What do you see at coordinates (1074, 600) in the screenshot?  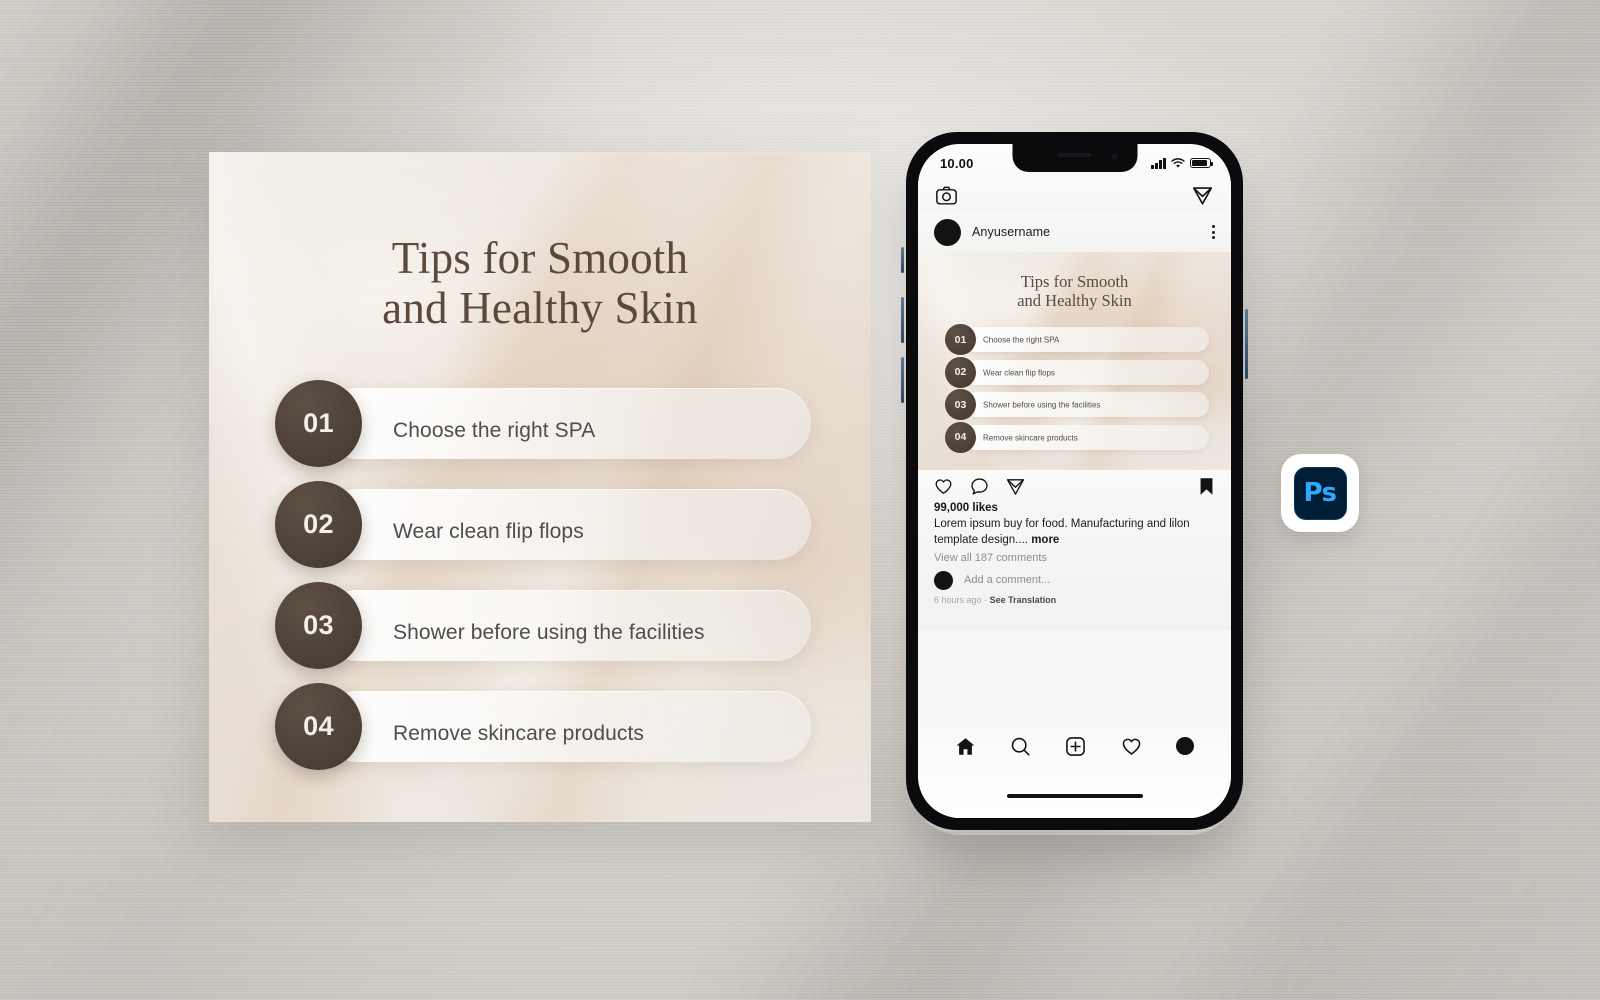 I see `post-meta: 6 hours ago · See Translation` at bounding box center [1074, 600].